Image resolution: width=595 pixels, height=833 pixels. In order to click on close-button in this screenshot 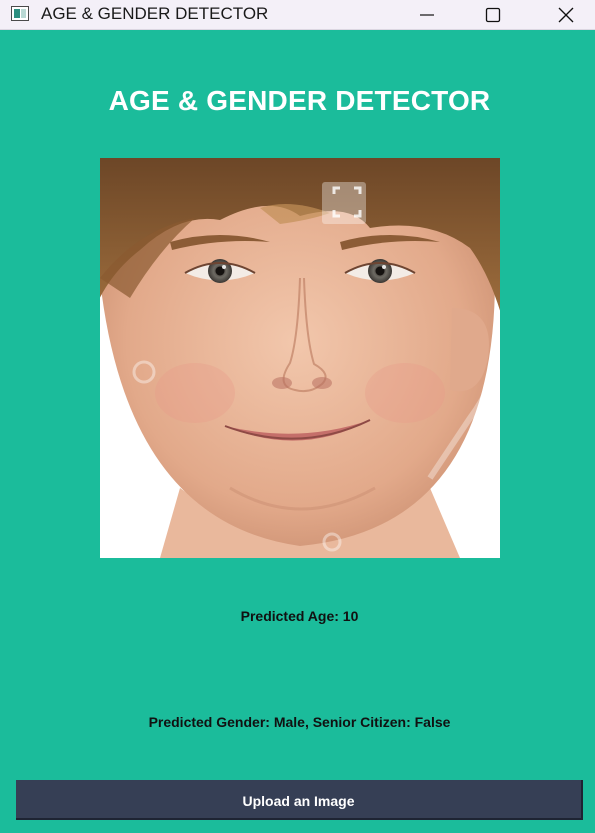, I will do `click(566, 15)`.